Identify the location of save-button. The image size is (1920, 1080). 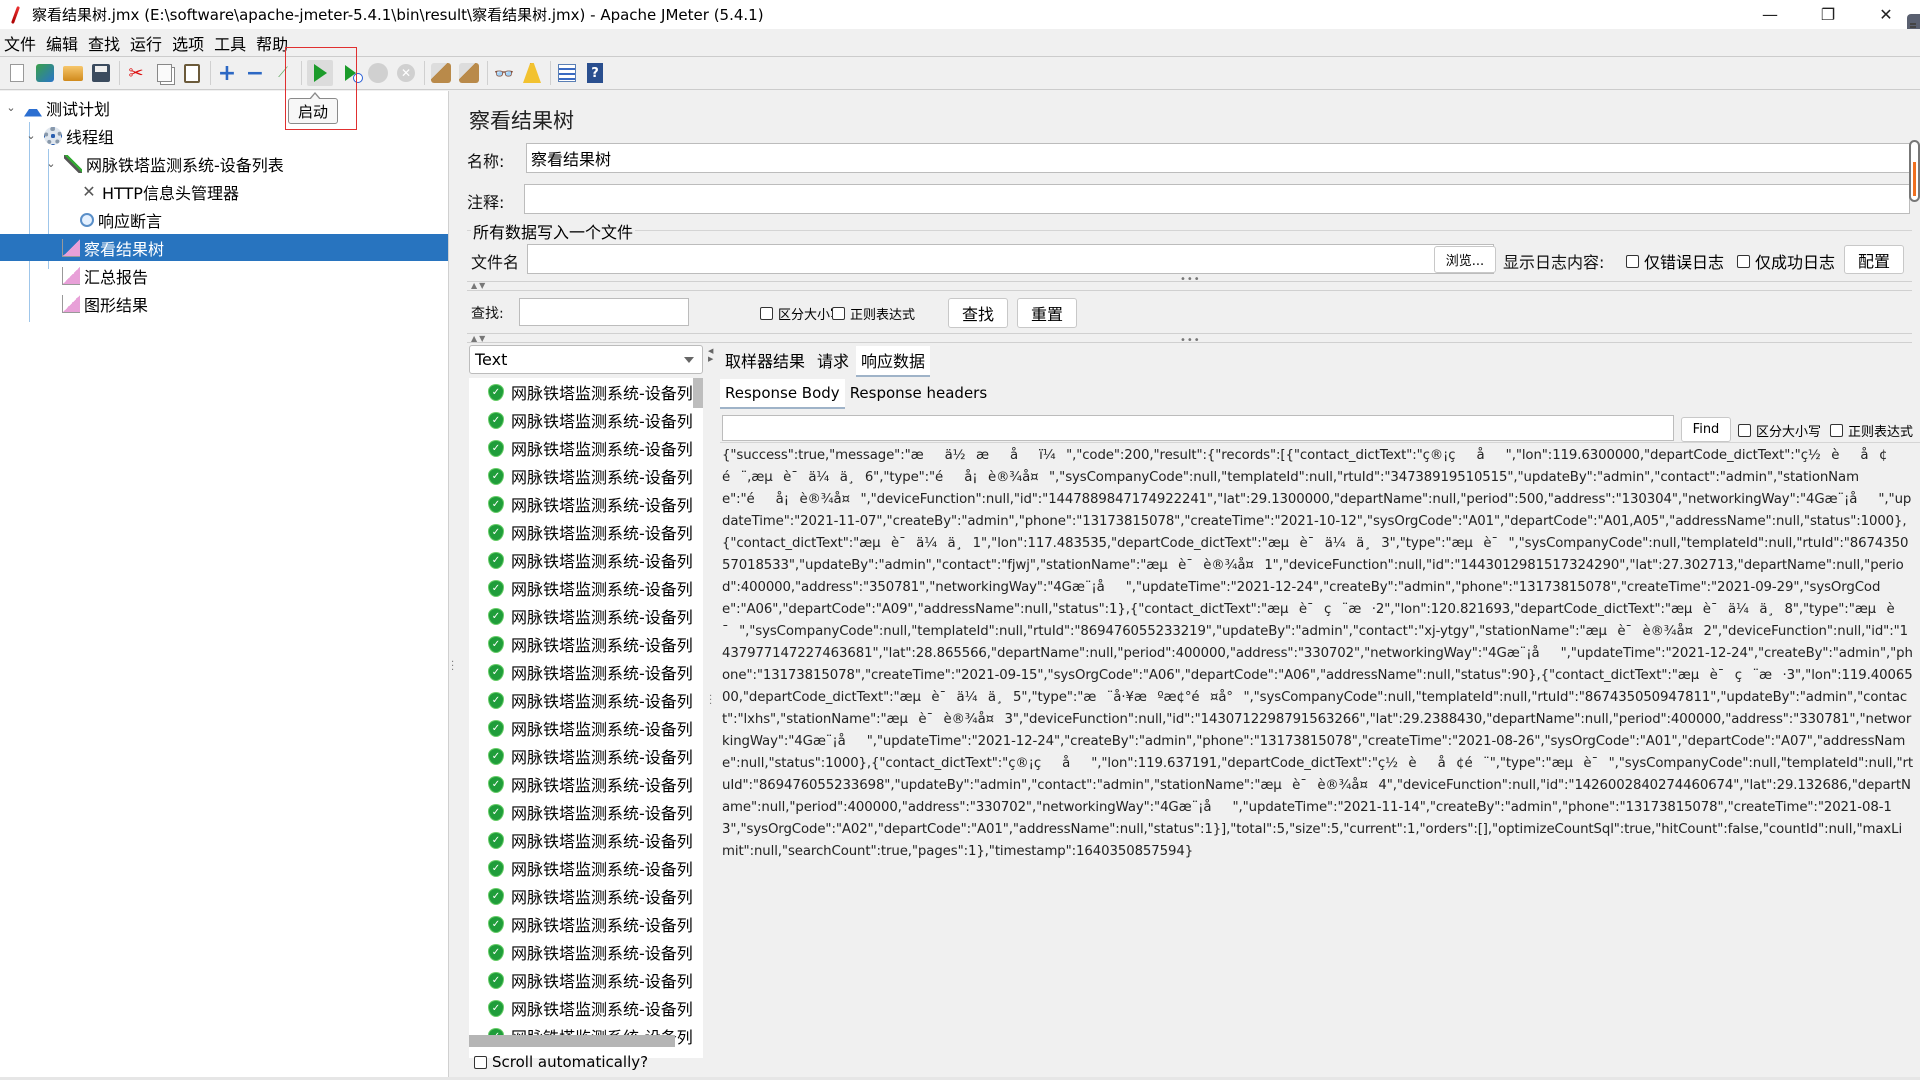
(101, 73).